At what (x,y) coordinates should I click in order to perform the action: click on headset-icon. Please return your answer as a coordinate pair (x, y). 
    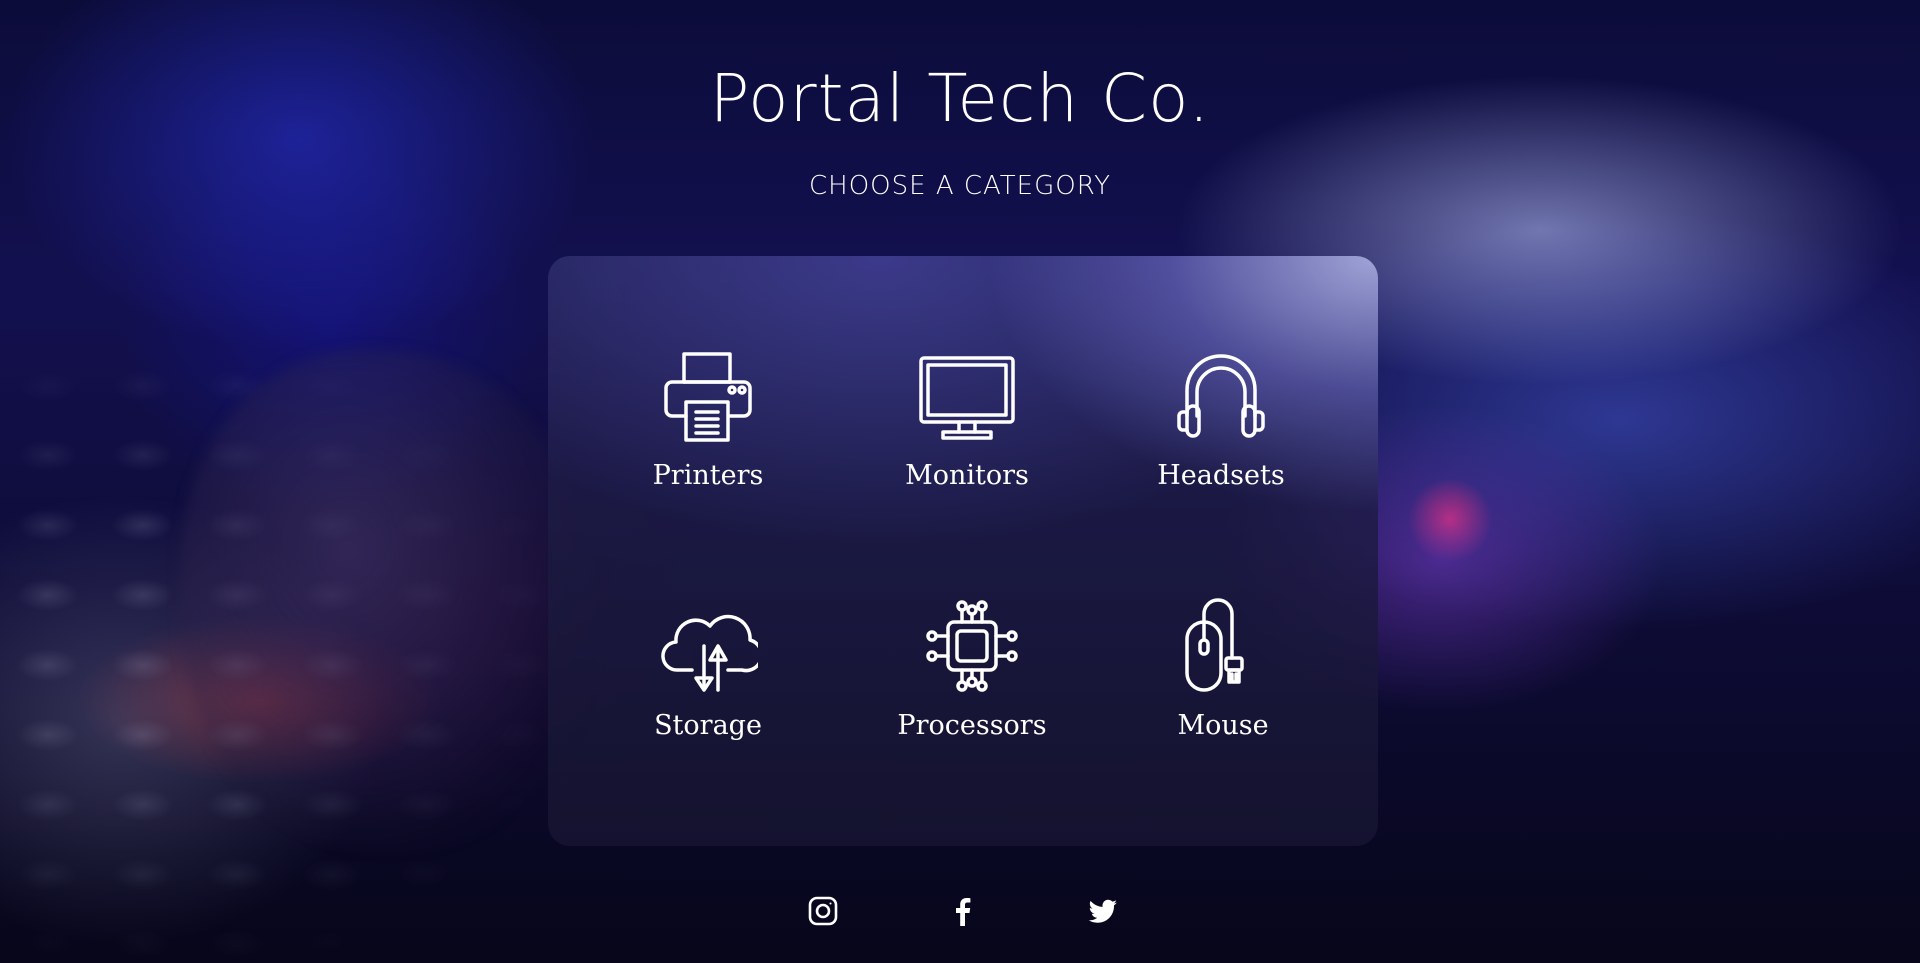
    Looking at the image, I should click on (1221, 396).